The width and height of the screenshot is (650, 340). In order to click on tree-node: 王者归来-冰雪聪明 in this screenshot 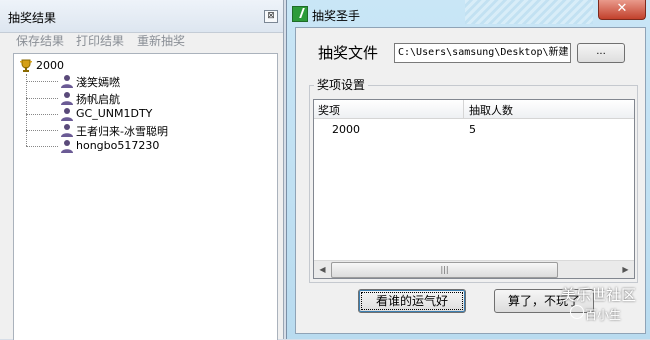, I will do `click(122, 131)`.